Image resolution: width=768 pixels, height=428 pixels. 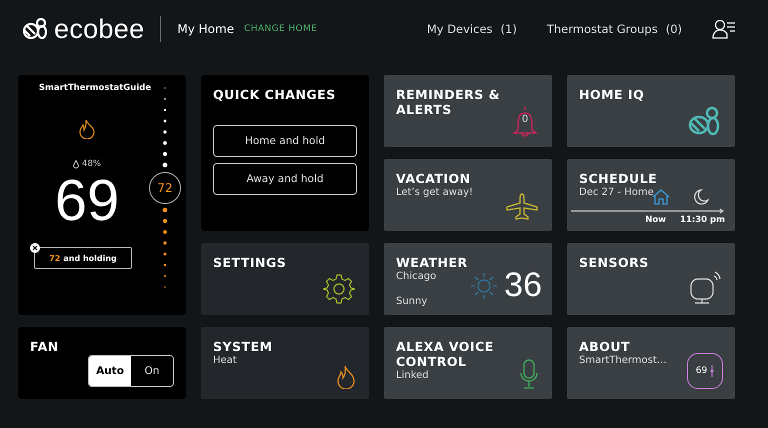 What do you see at coordinates (702, 371) in the screenshot?
I see `thermostat-reading: 69` at bounding box center [702, 371].